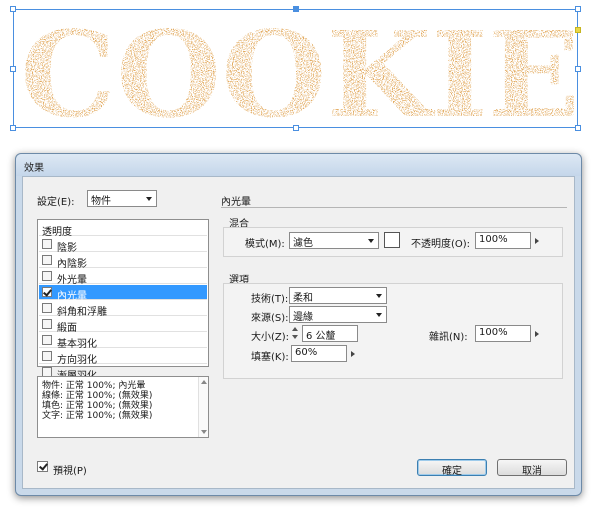 The height and width of the screenshot is (507, 600). Describe the element at coordinates (452, 468) in the screenshot. I see `ok-button: 確定` at that location.